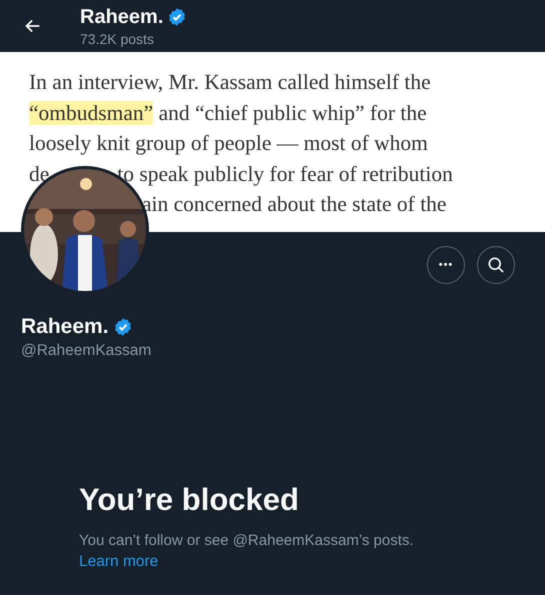 The width and height of the screenshot is (545, 595). What do you see at coordinates (65, 327) in the screenshot?
I see `profile-name: Raheem.` at bounding box center [65, 327].